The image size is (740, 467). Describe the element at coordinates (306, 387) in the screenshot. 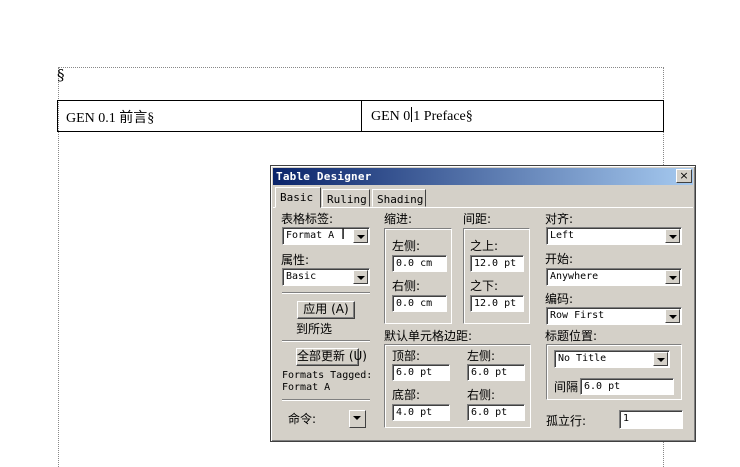

I see `formats-tagged-value: Format A` at that location.